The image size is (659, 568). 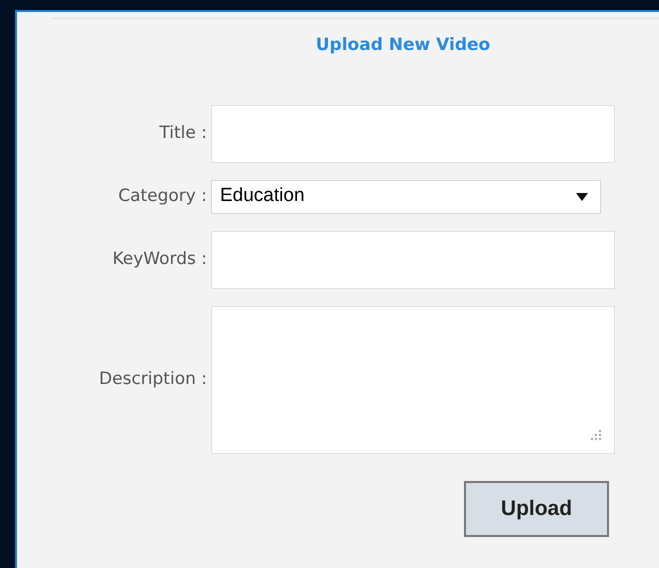 I want to click on upload-button: Upload, so click(x=536, y=508).